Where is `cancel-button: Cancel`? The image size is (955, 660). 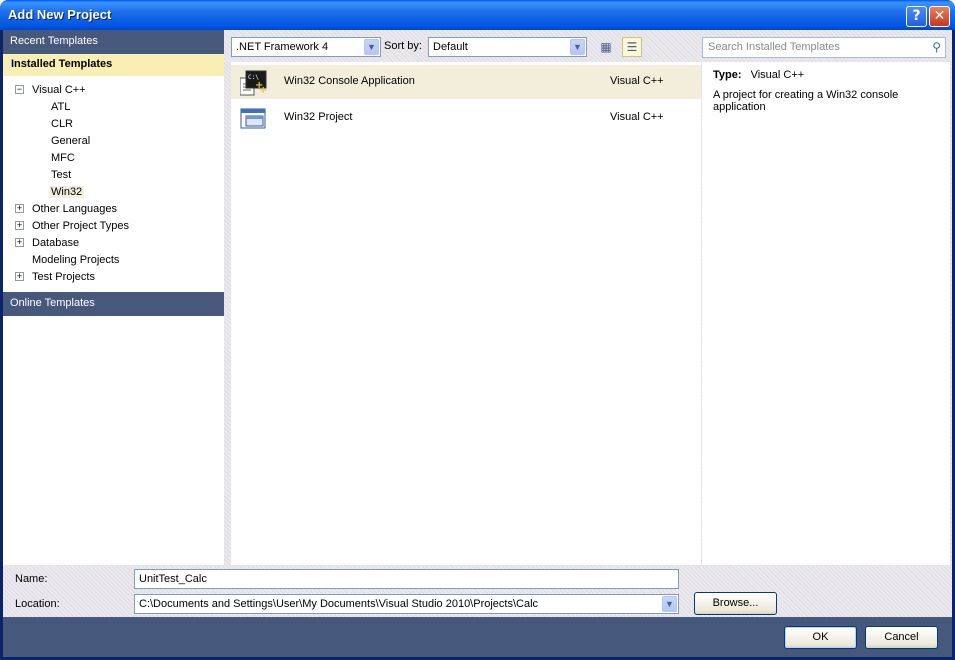
cancel-button: Cancel is located at coordinates (901, 637).